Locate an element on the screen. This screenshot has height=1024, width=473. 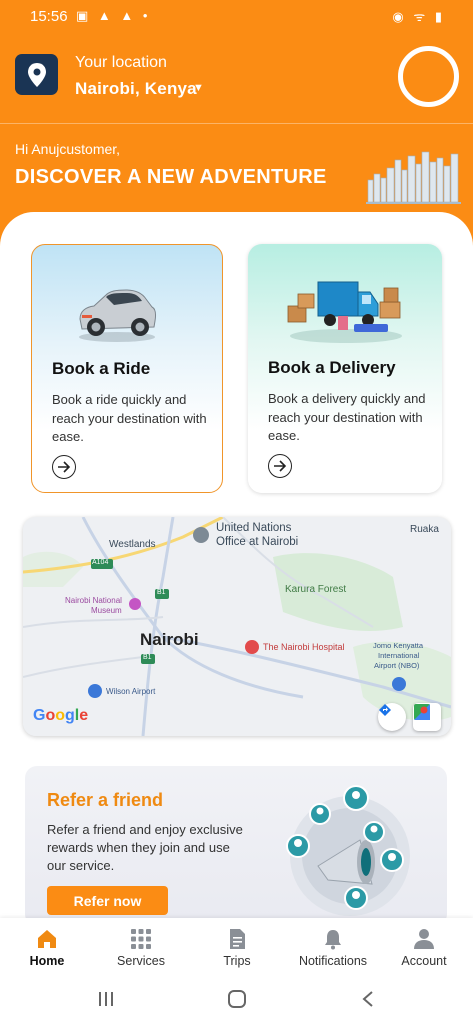
nav-account-label: Account is located at coordinates (424, 961).